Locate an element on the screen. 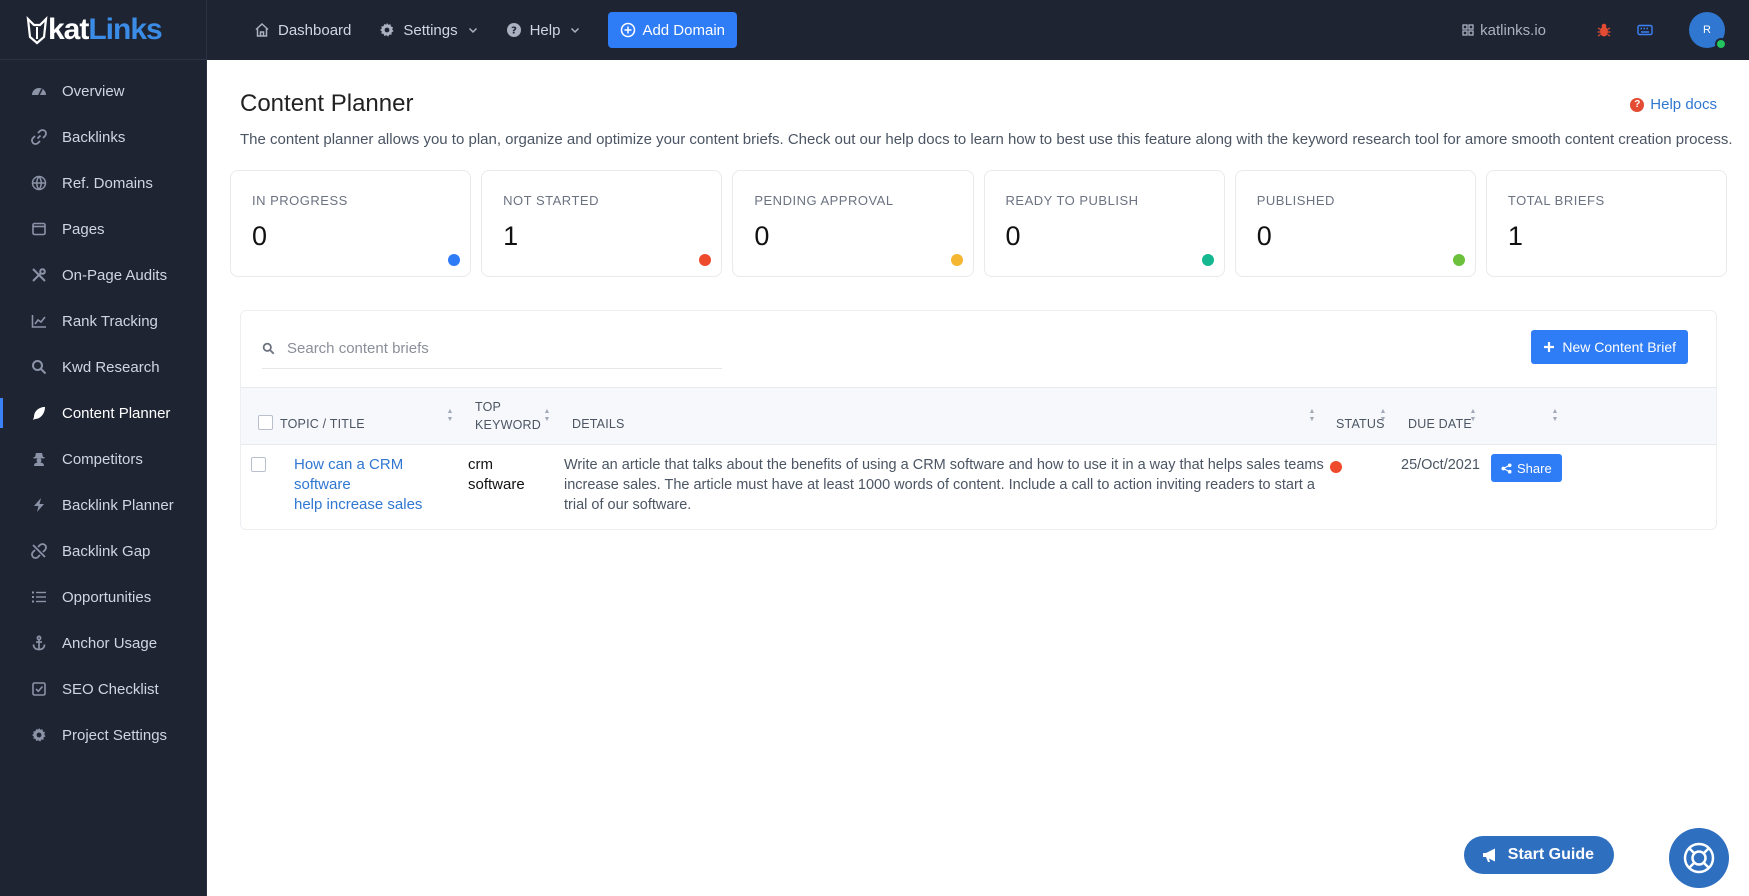  start-guide-button: Start Guide is located at coordinates (1538, 855).